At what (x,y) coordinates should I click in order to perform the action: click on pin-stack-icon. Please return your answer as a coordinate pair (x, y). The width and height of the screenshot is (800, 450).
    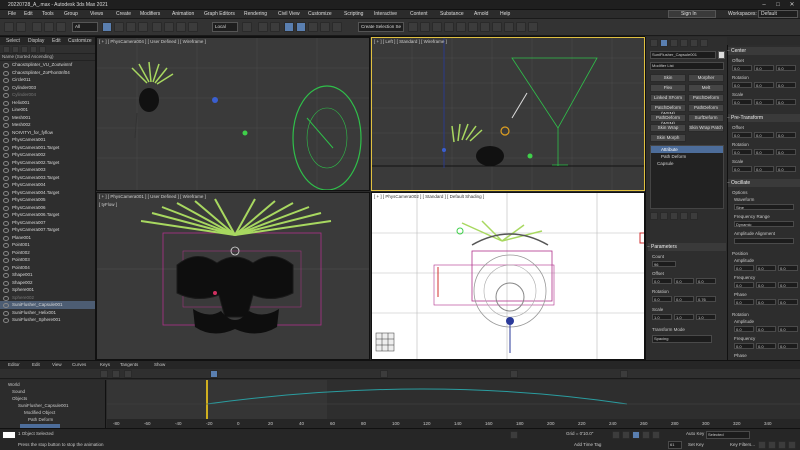
    Looking at the image, I should click on (654, 216).